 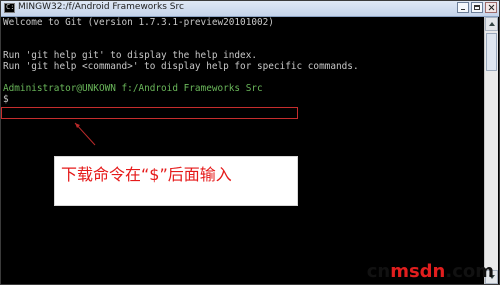 I want to click on arrow-icon, so click(x=85, y=134).